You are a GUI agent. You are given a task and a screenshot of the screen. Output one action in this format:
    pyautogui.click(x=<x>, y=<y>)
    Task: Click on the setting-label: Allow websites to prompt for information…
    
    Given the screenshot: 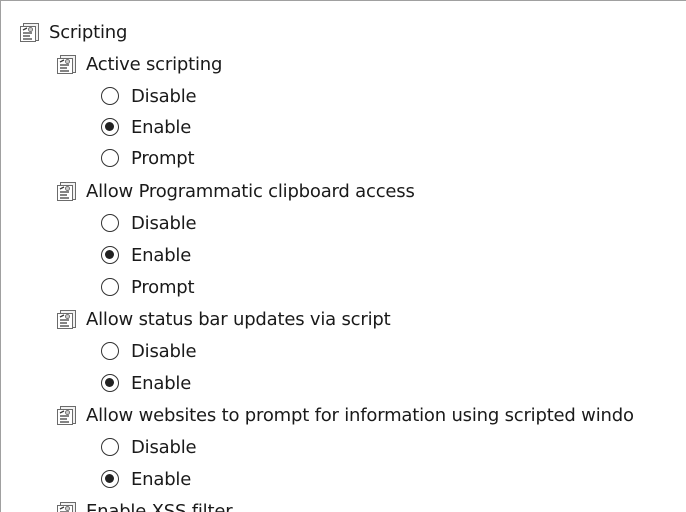 What is the action you would take?
    pyautogui.click(x=360, y=415)
    